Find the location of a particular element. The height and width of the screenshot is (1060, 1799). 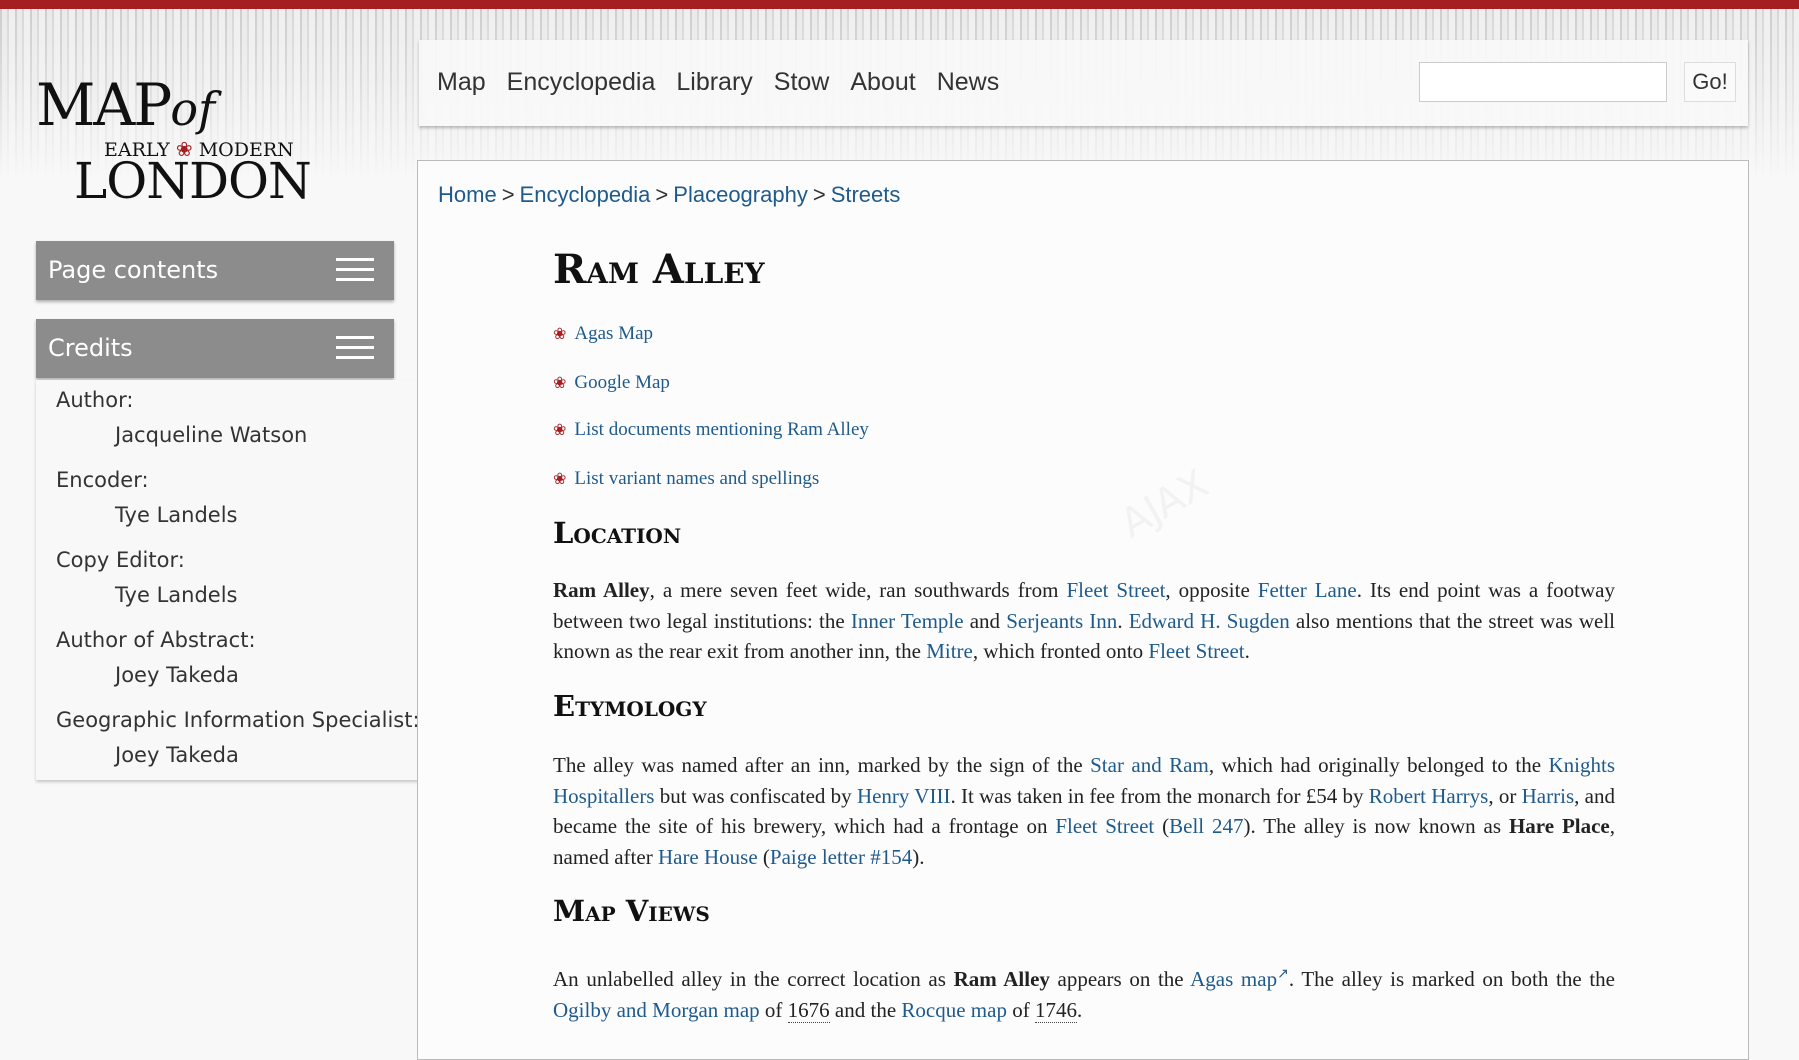

text-run: appears on the is located at coordinates (1120, 979).